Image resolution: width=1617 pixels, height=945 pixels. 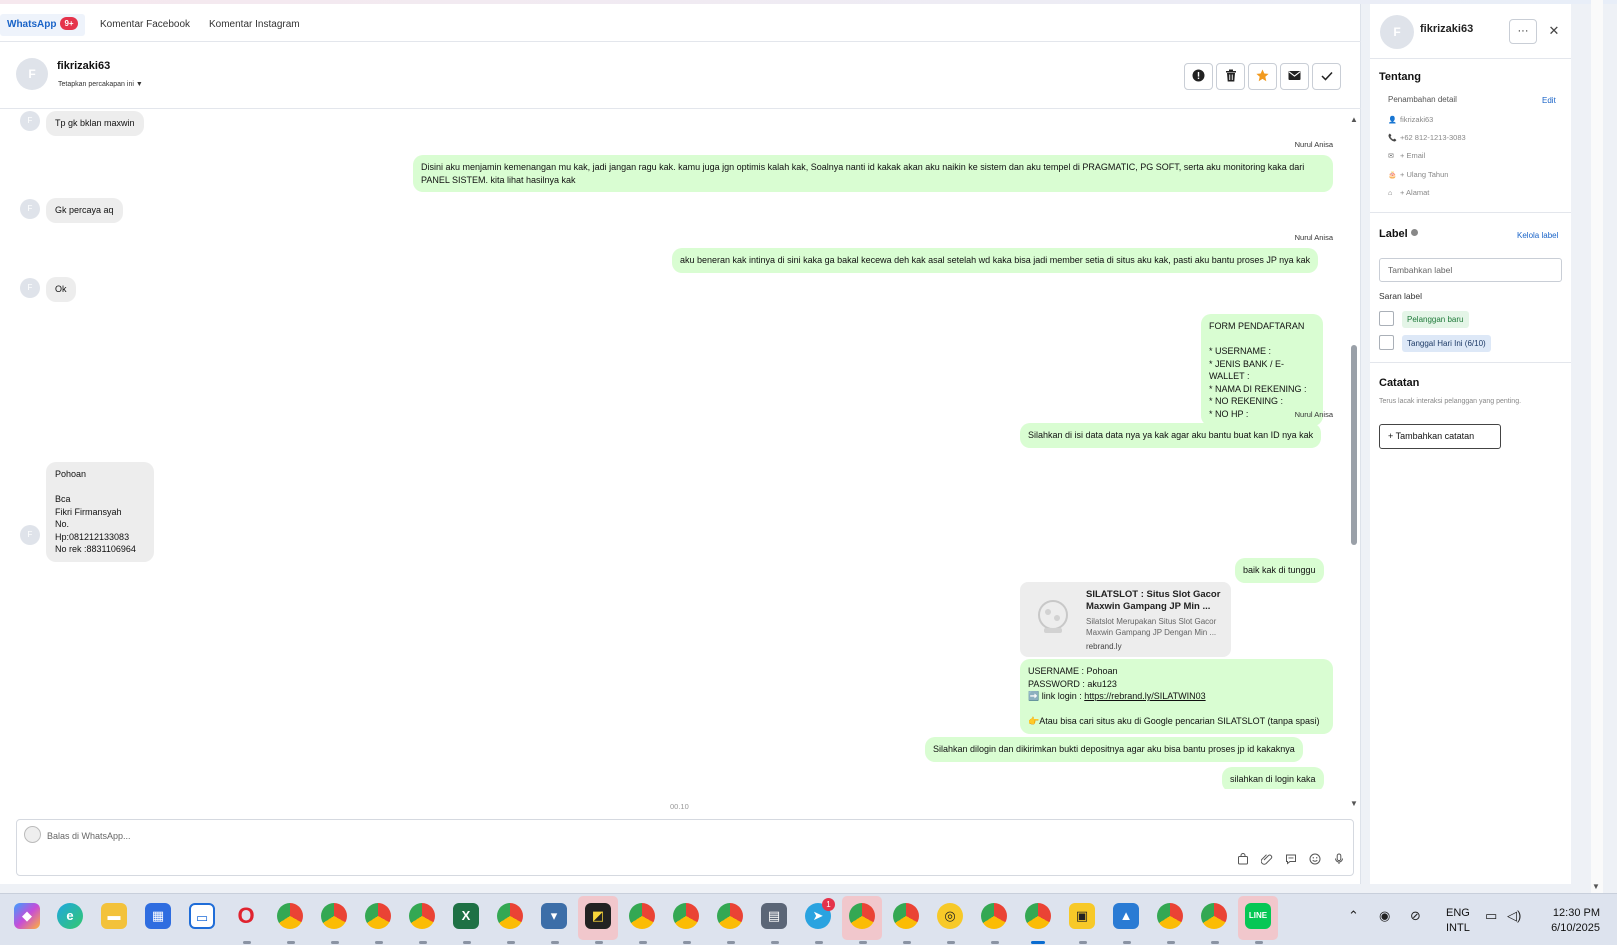 What do you see at coordinates (597, 835) in the screenshot?
I see `reply-input` at bounding box center [597, 835].